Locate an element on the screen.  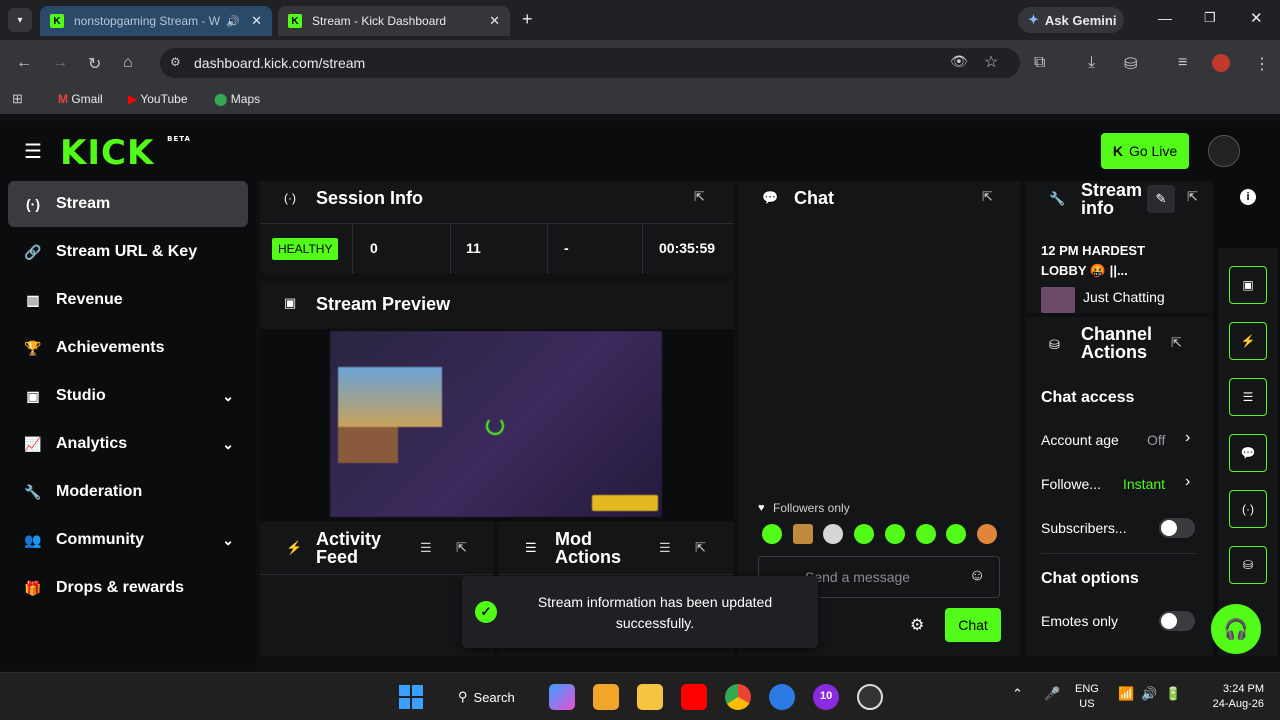
account-age-label: Account age is located at coordinates (1080, 440).